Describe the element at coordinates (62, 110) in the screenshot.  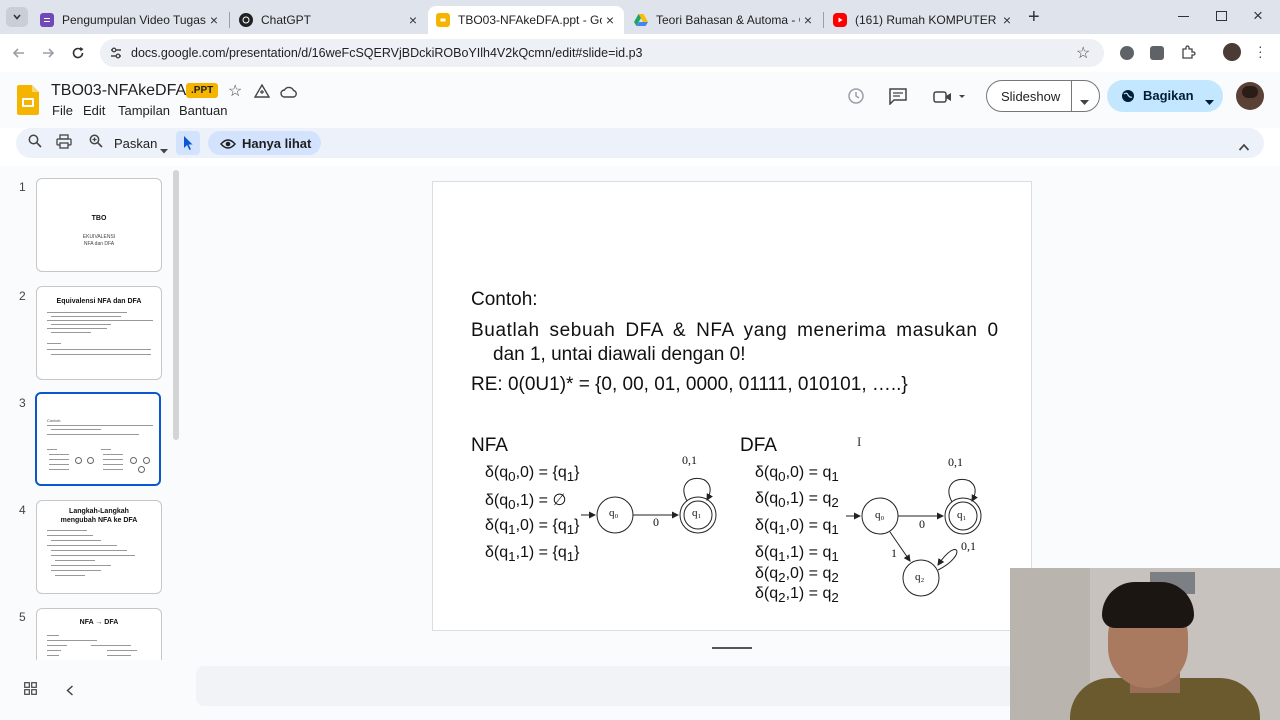
I see `menu-file: File` at that location.